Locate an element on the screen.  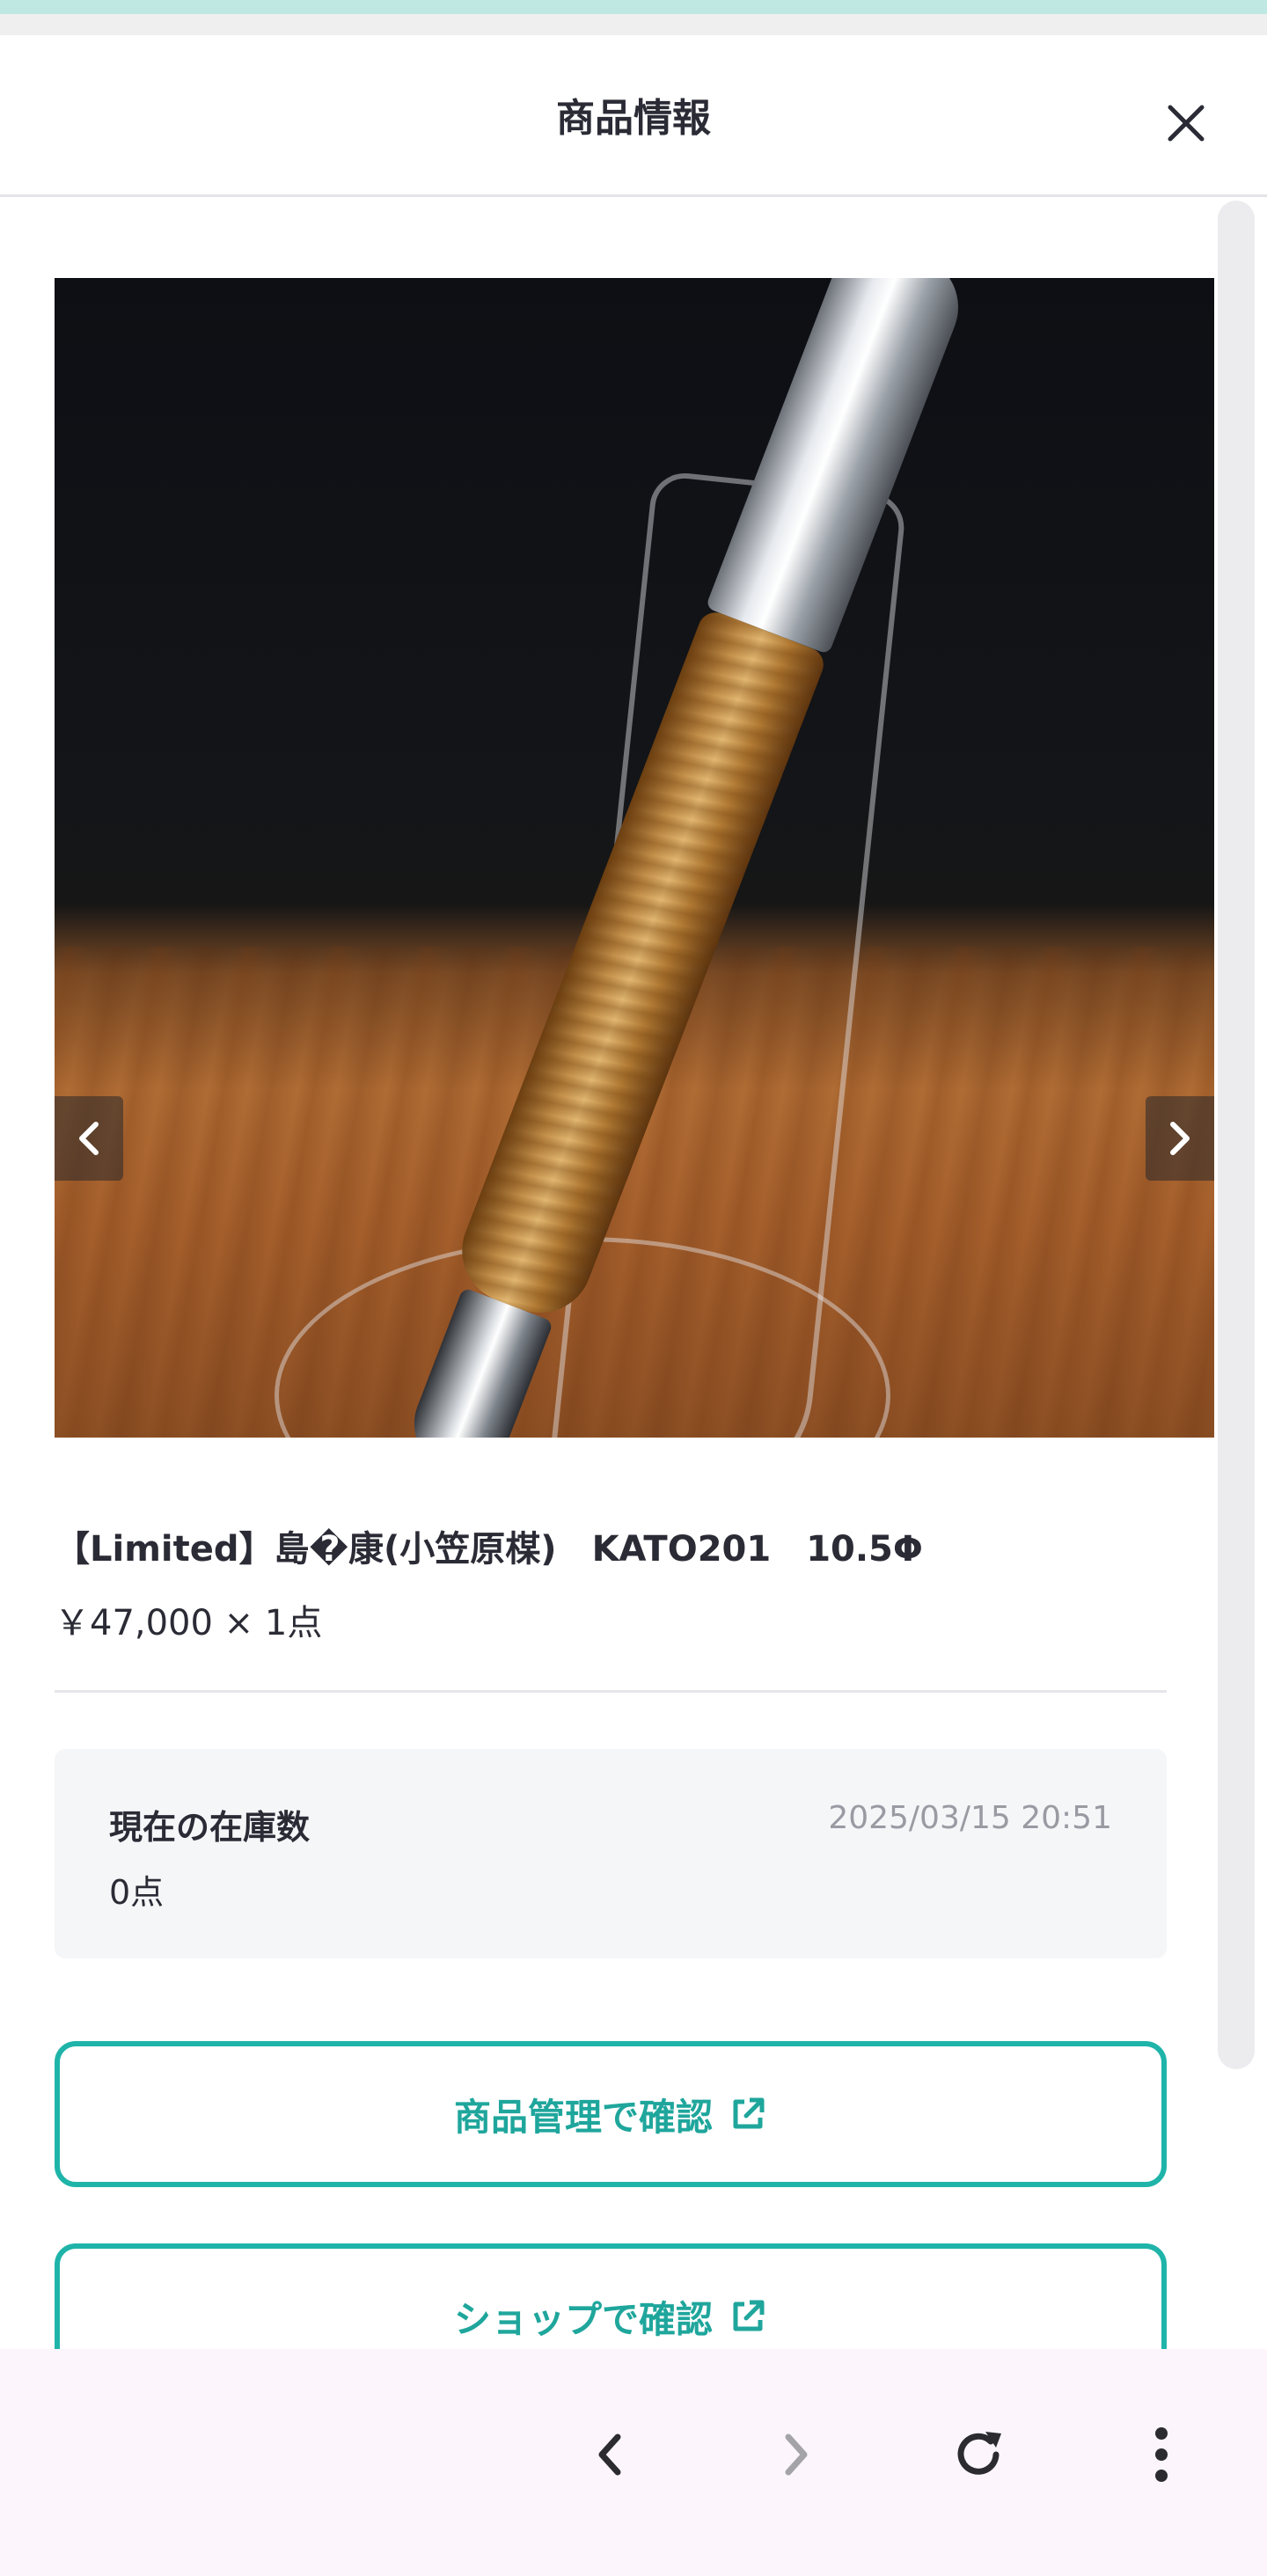
browser-back-button is located at coordinates (611, 2455).